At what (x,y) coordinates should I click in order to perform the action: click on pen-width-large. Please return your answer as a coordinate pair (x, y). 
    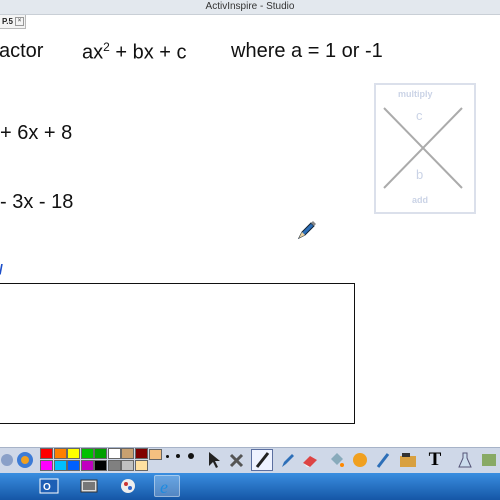
    Looking at the image, I should click on (191, 456).